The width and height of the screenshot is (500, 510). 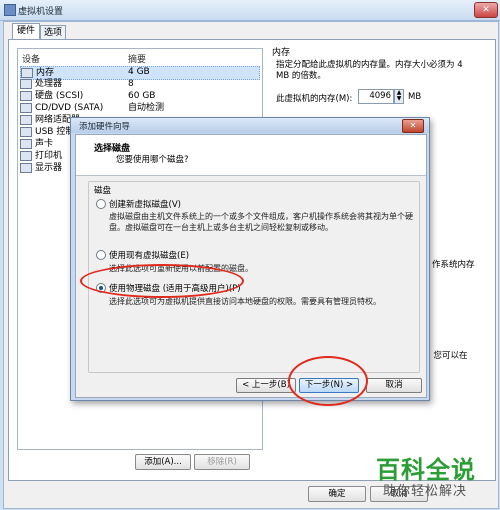 I want to click on device-label: 声卡, so click(x=44, y=144).